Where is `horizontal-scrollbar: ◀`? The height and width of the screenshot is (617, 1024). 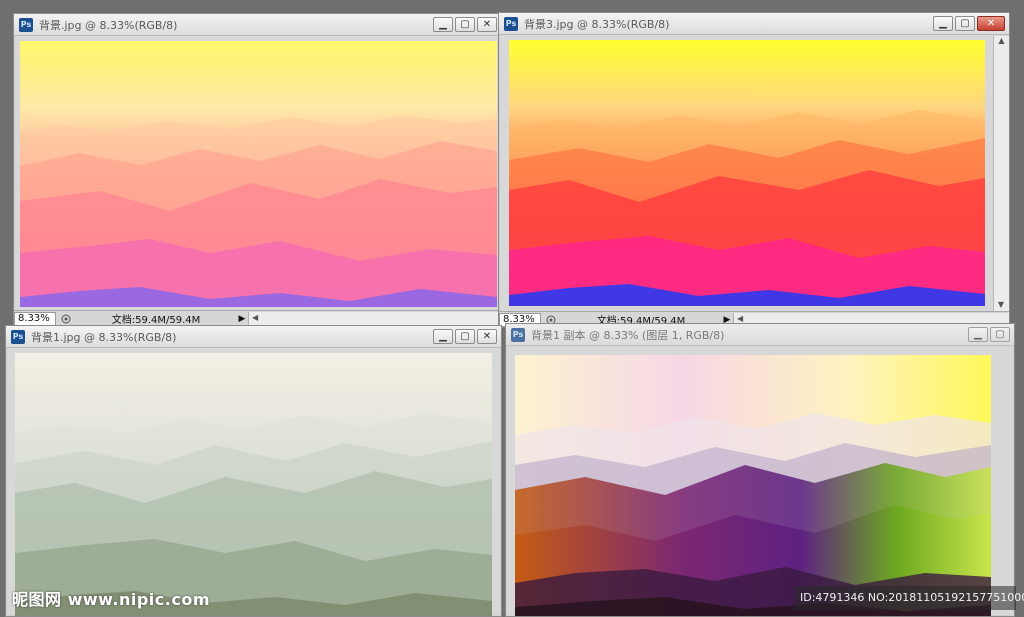
horizontal-scrollbar: ◀ is located at coordinates (374, 318).